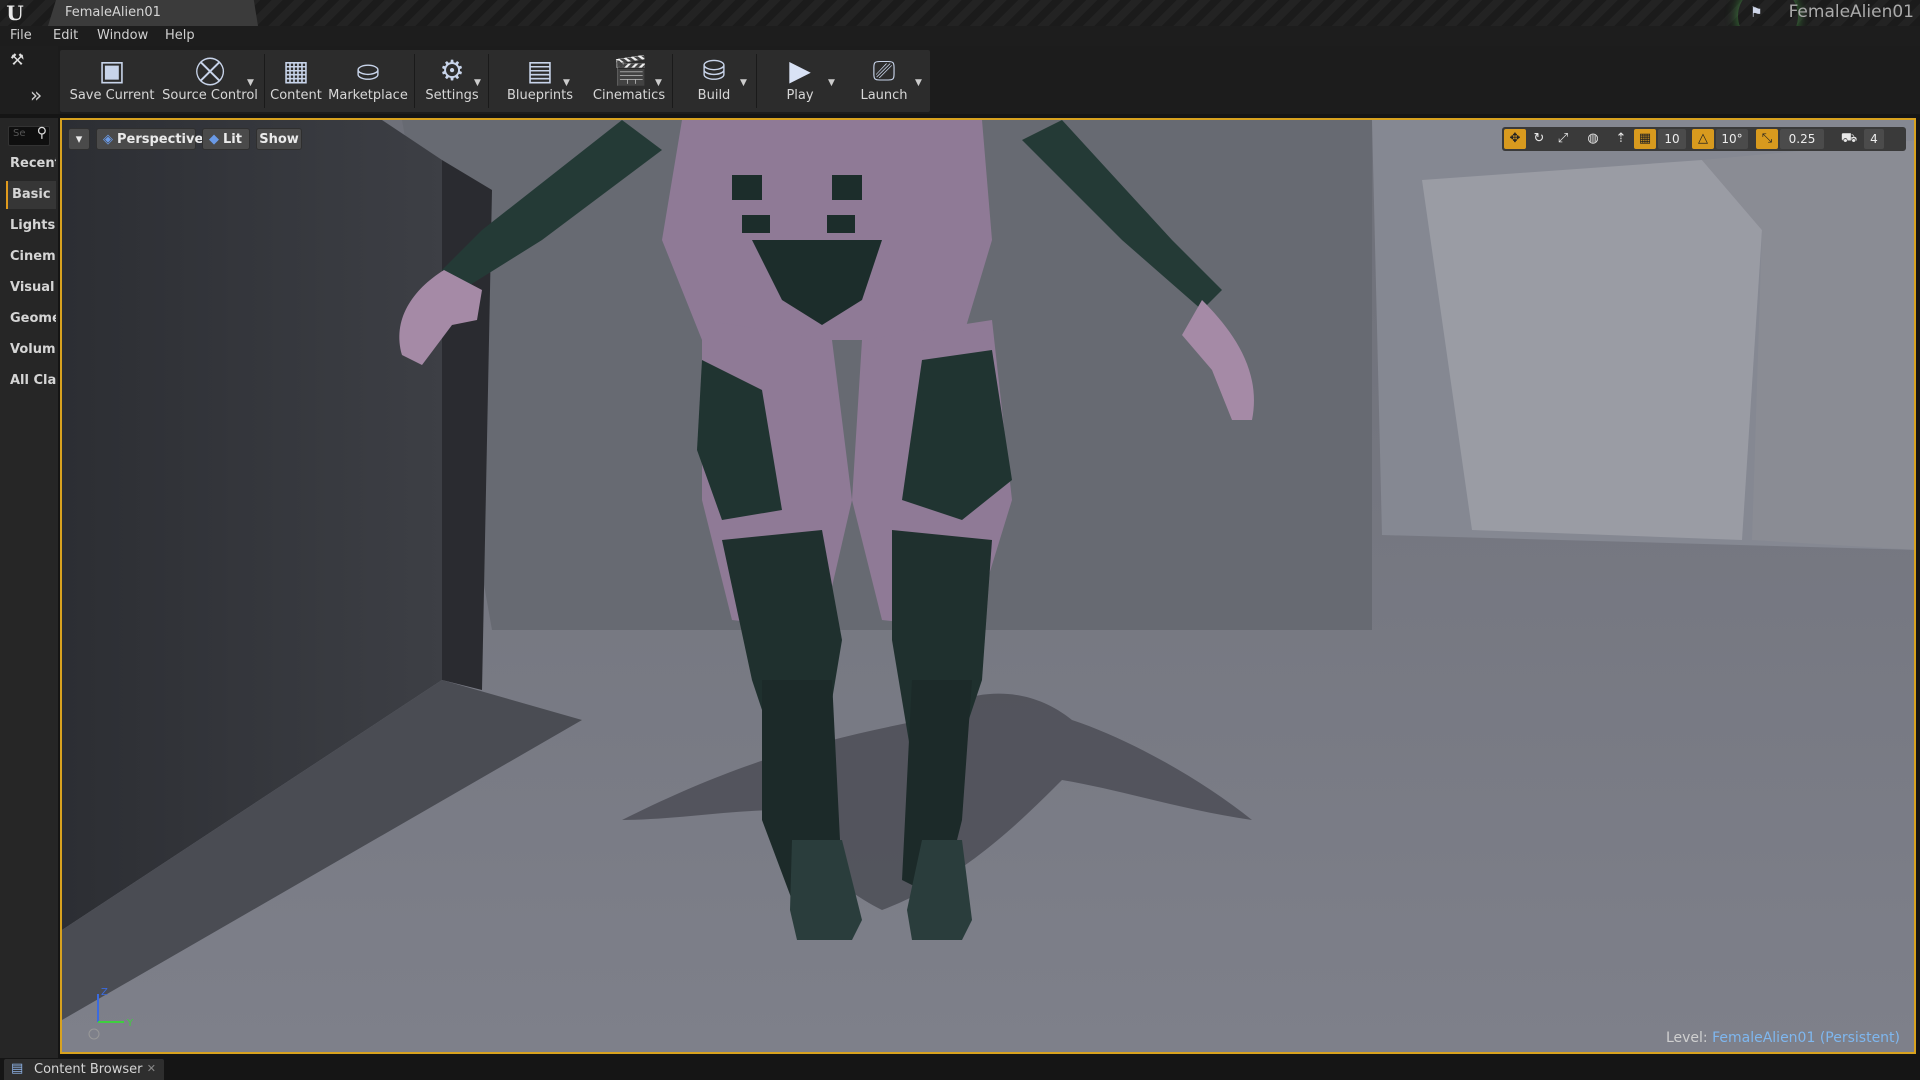 The width and height of the screenshot is (1920, 1080). Describe the element at coordinates (31, 319) in the screenshot. I see `category-geometry: Geome` at that location.